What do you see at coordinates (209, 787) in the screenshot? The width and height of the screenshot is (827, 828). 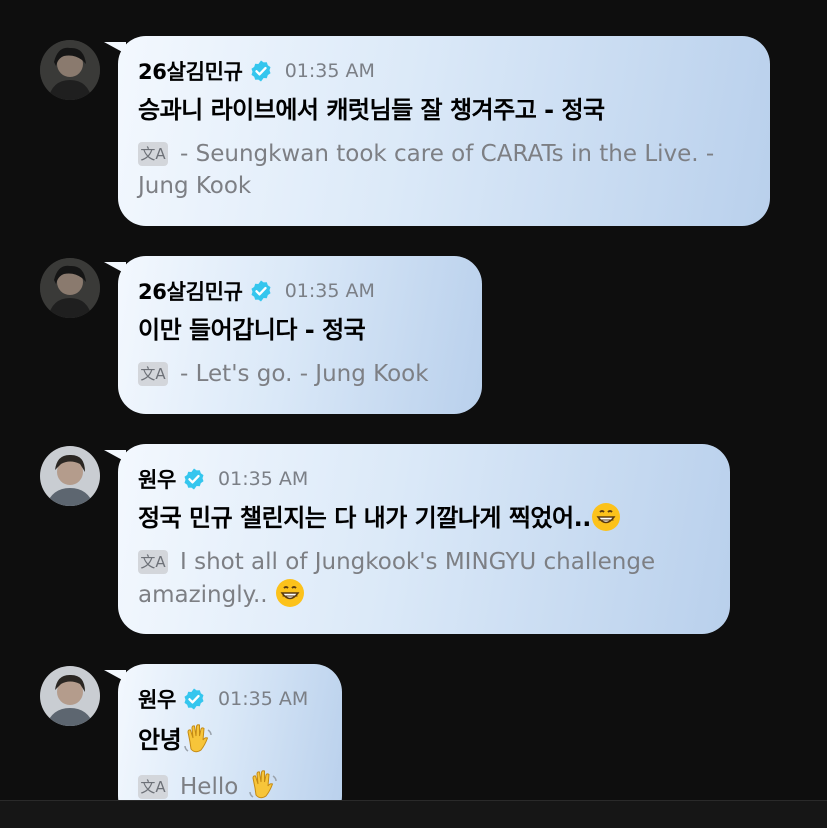 I see `translation-content: Hello` at bounding box center [209, 787].